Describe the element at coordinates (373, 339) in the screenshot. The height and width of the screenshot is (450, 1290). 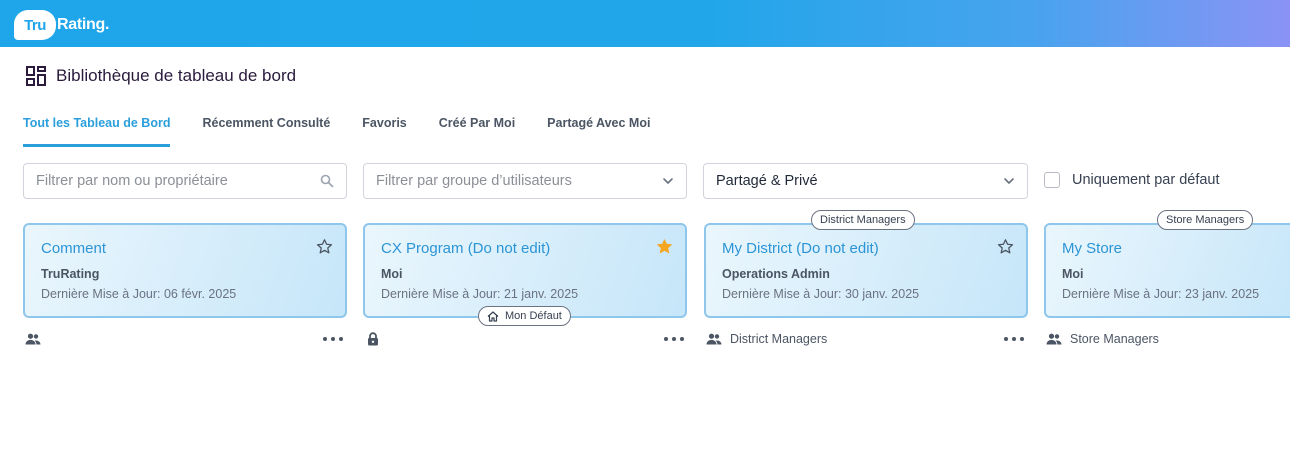
I see `lock-icon` at that location.